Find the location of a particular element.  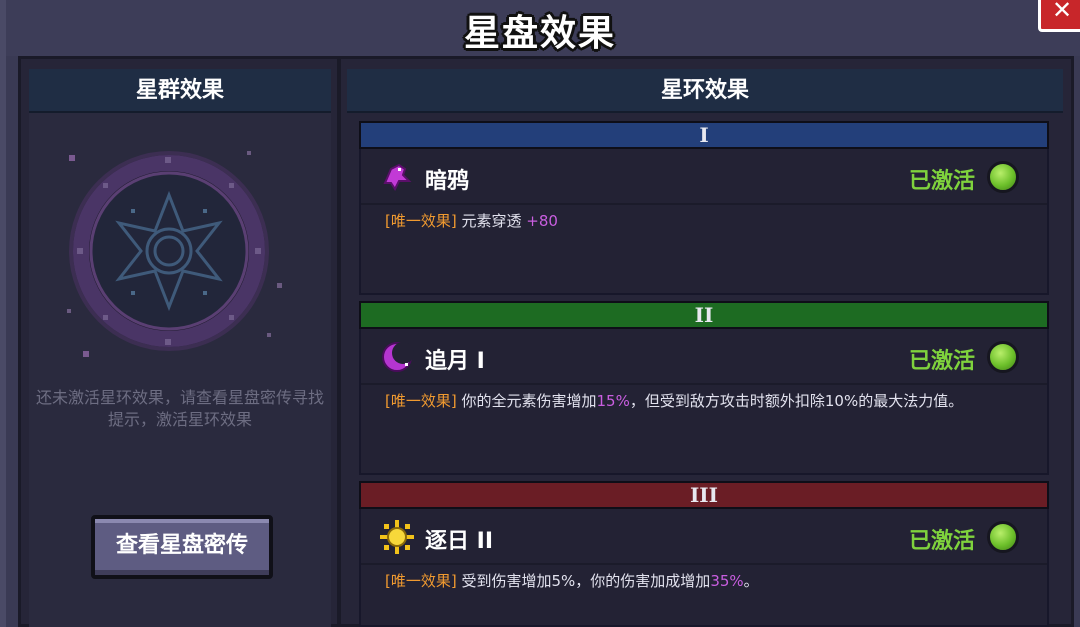

desc-text-tail: ，但受到敌方攻击时额外扣除10%的最大法力值。 is located at coordinates (796, 401).